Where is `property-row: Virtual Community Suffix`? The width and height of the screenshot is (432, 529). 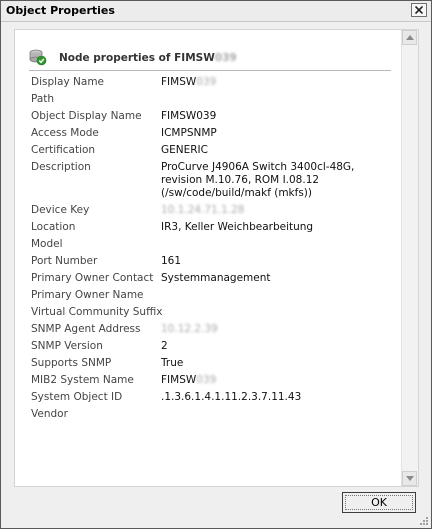
property-row: Virtual Community Suffix is located at coordinates (216, 312).